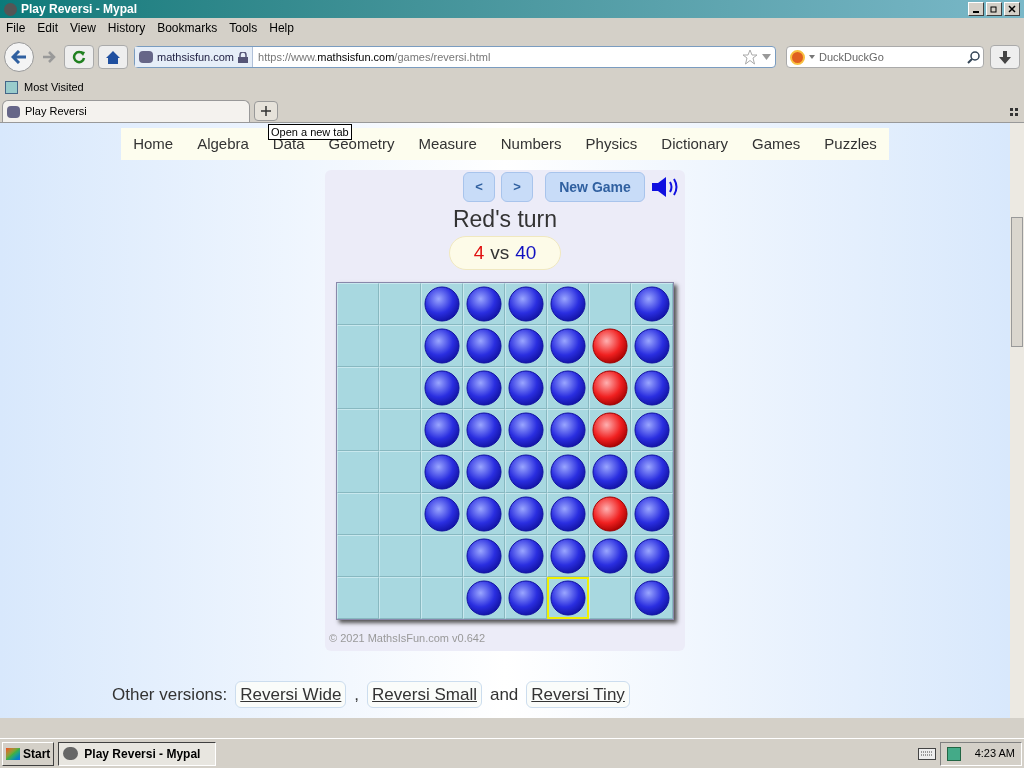  I want to click on nav-link: Physics, so click(611, 144).